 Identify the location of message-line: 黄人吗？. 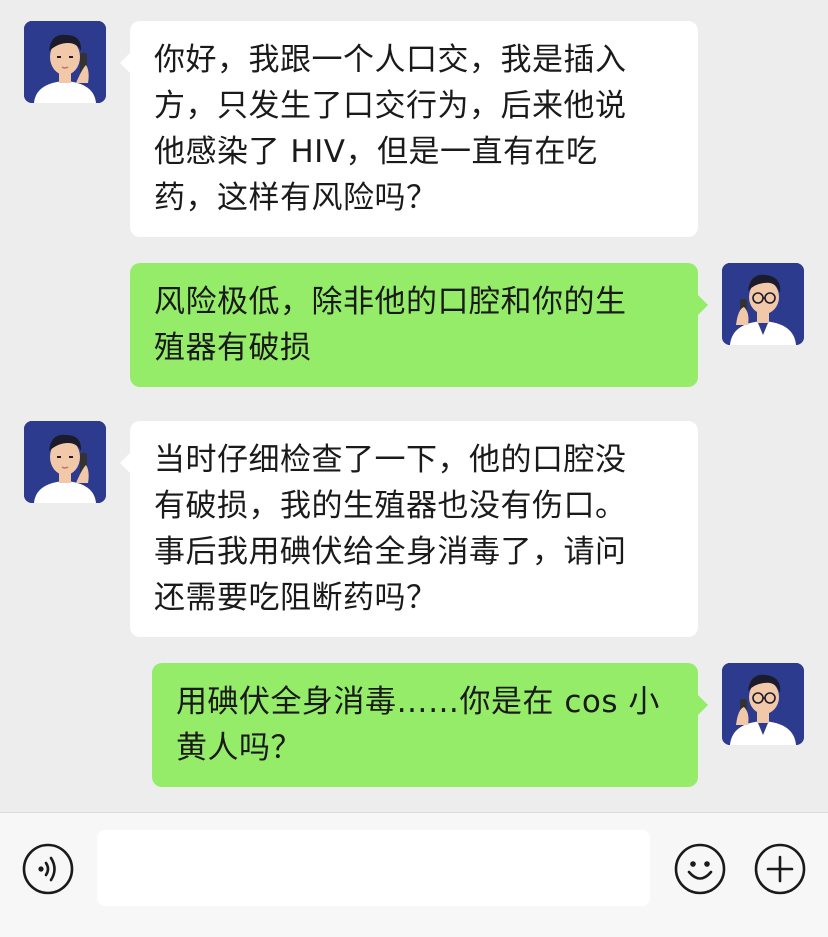
(239, 748).